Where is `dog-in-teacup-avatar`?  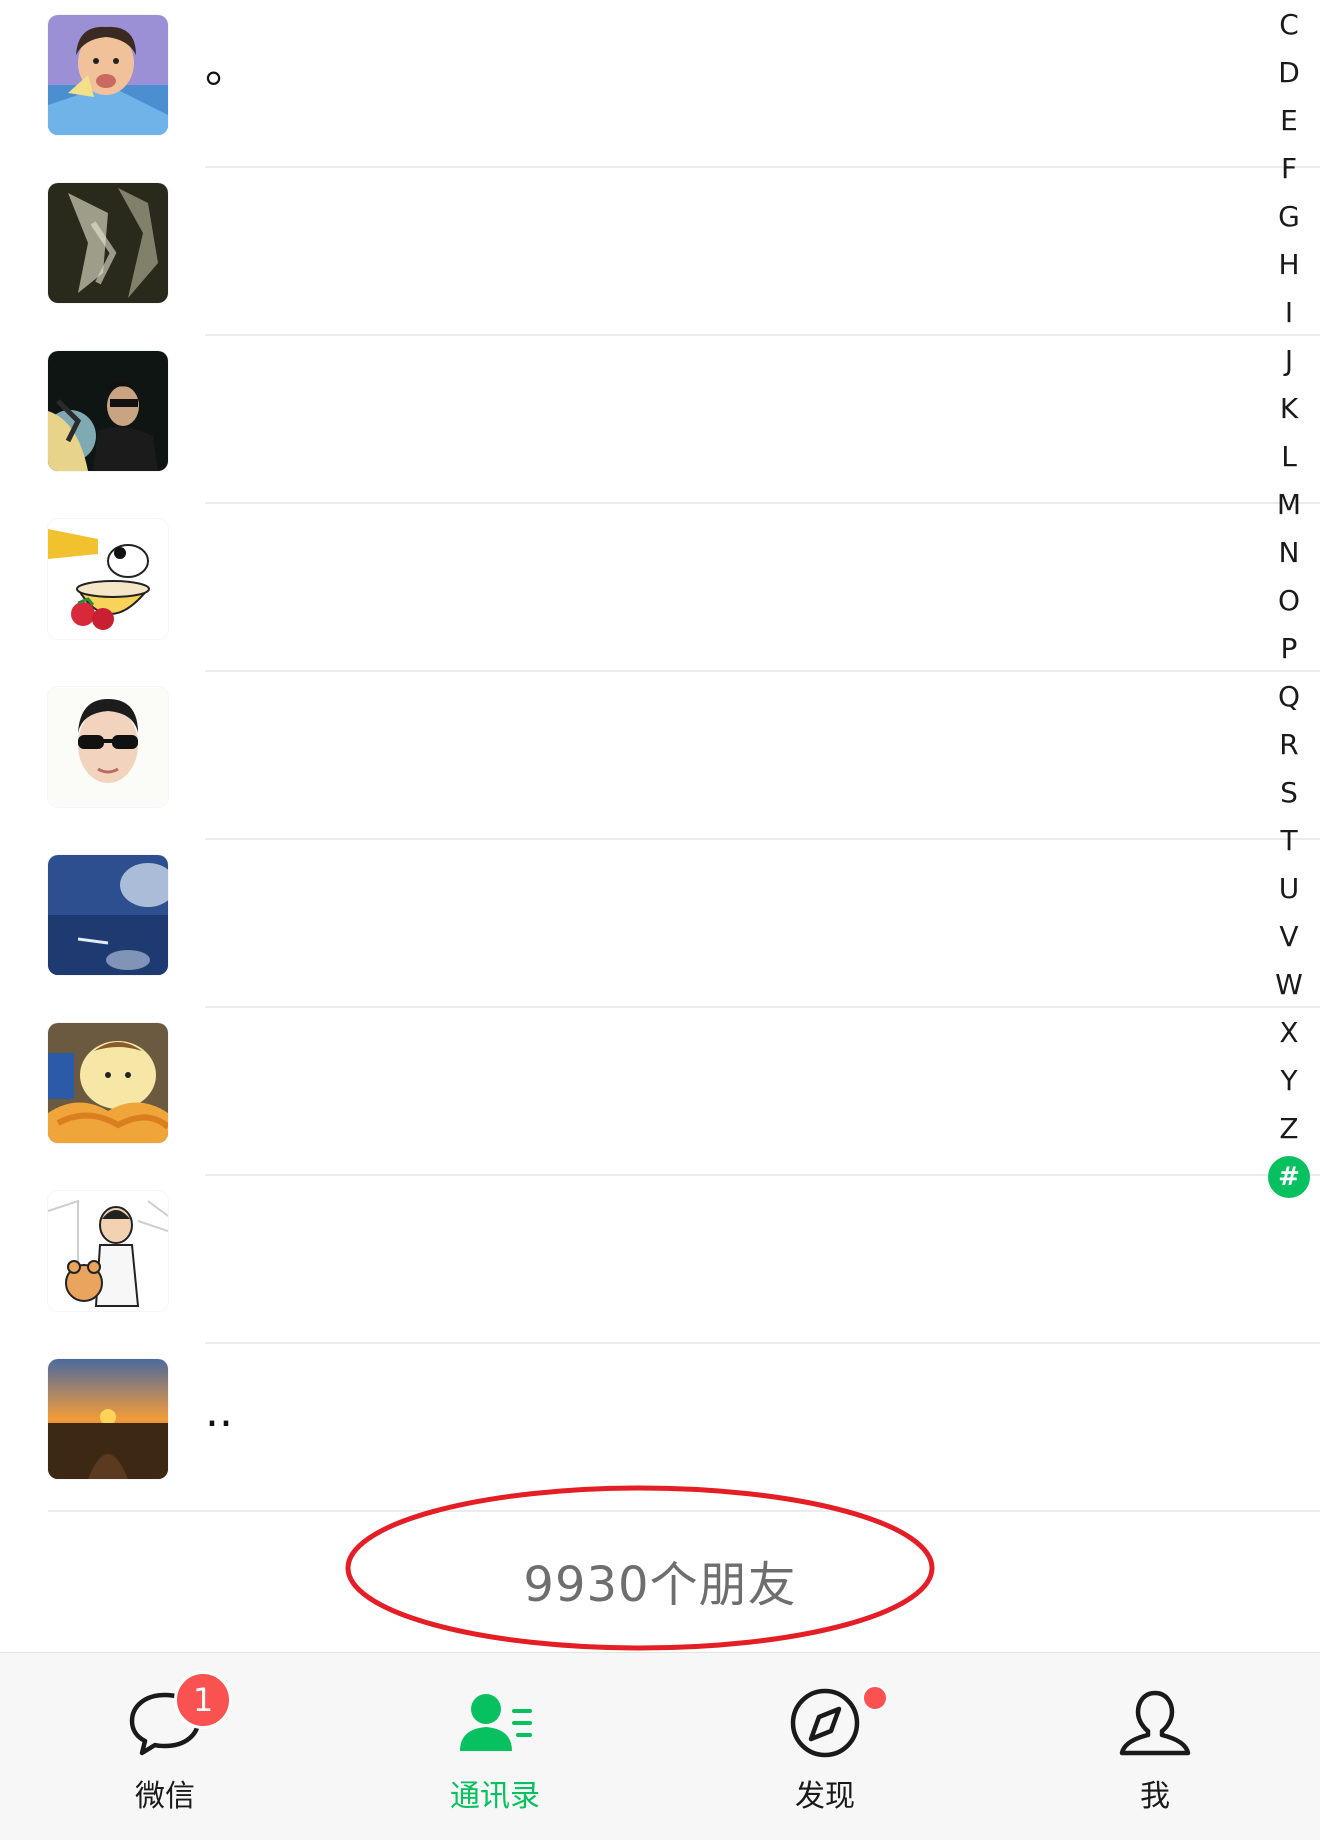
dog-in-teacup-avatar is located at coordinates (108, 579).